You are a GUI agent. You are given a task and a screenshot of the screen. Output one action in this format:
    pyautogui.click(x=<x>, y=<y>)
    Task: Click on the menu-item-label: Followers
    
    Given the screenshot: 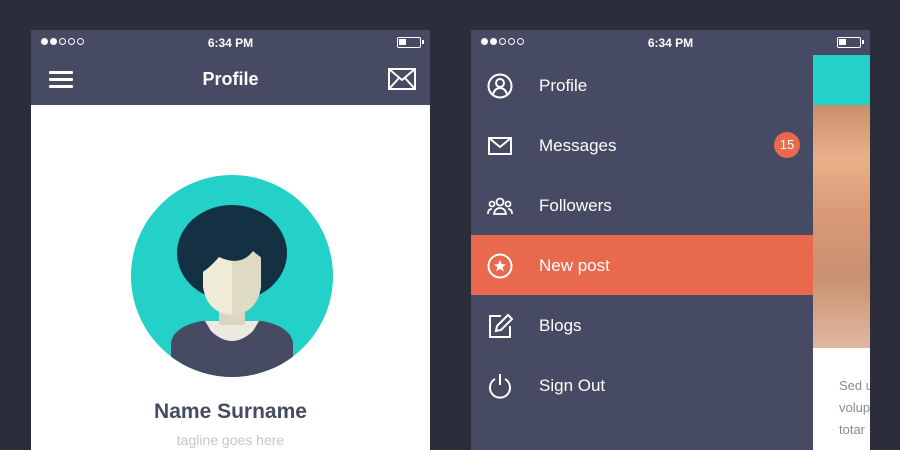 What is the action you would take?
    pyautogui.click(x=575, y=205)
    